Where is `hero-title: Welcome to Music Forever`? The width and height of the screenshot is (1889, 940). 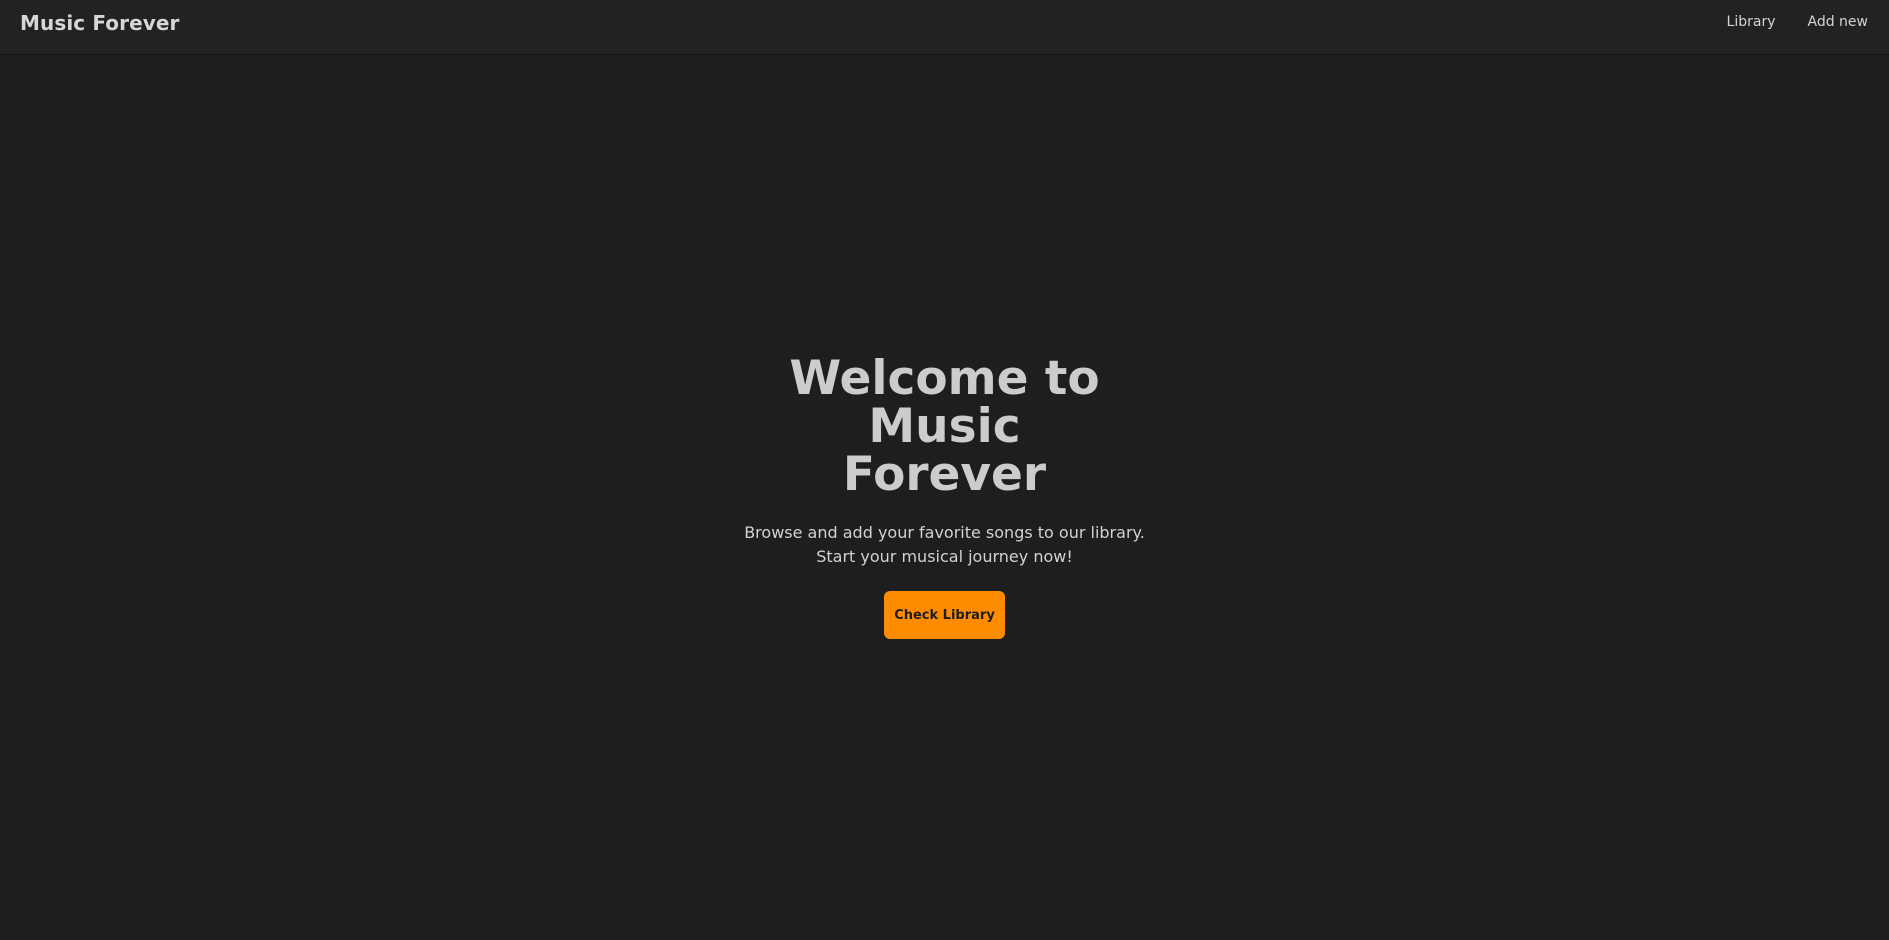
hero-title: Welcome to Music Forever is located at coordinates (944, 426).